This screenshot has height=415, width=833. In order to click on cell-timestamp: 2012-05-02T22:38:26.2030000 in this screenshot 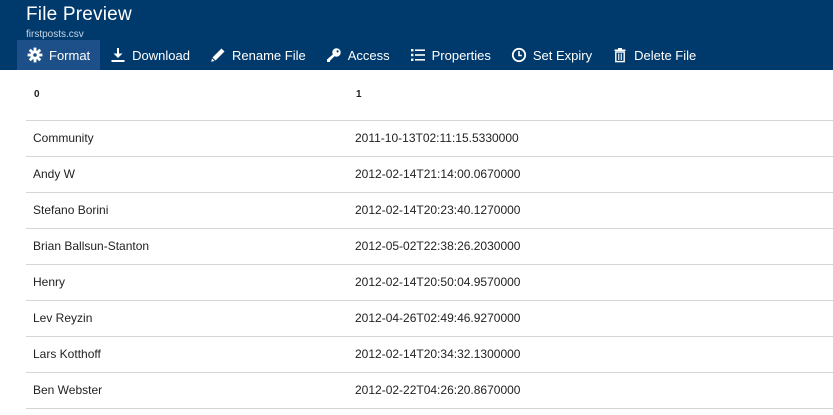, I will do `click(590, 246)`.